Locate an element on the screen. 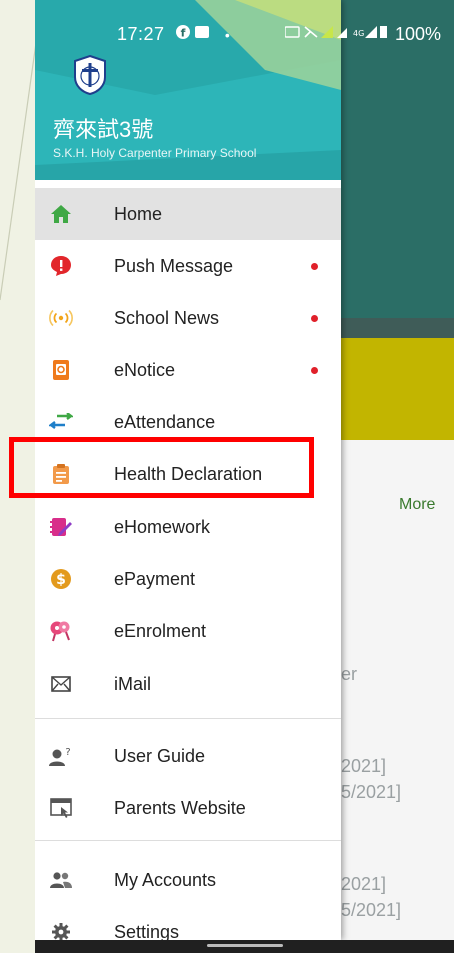 The width and height of the screenshot is (454, 953). menu-item-label: iMail is located at coordinates (133, 683).